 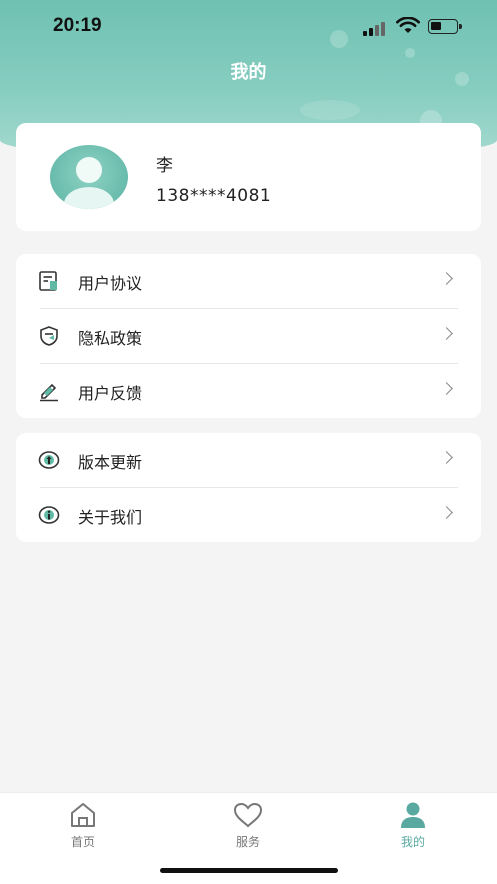 What do you see at coordinates (48, 281) in the screenshot?
I see `document-icon` at bounding box center [48, 281].